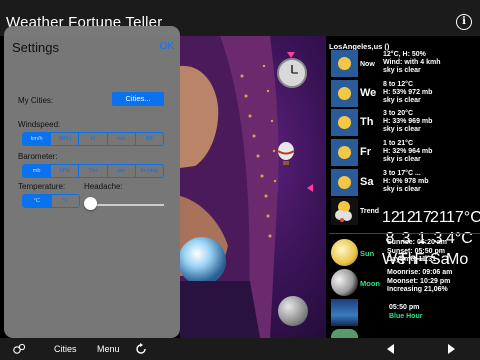 The height and width of the screenshot is (360, 480). What do you see at coordinates (39, 124) in the screenshot?
I see `windspeed-label: Windspeed:` at bounding box center [39, 124].